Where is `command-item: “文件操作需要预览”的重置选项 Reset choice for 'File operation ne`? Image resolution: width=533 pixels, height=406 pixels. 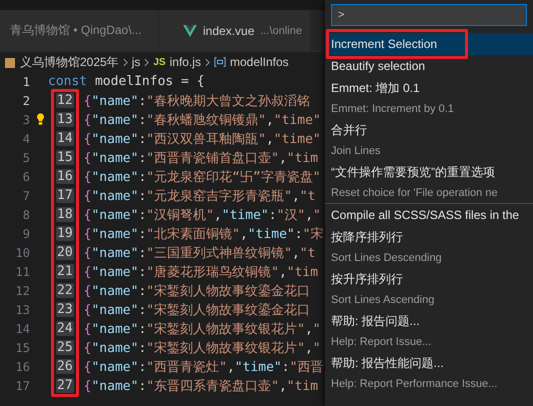
command-item: “文件操作需要预览”的重置选项 Reset choice for 'File operation ne is located at coordinates (429, 182).